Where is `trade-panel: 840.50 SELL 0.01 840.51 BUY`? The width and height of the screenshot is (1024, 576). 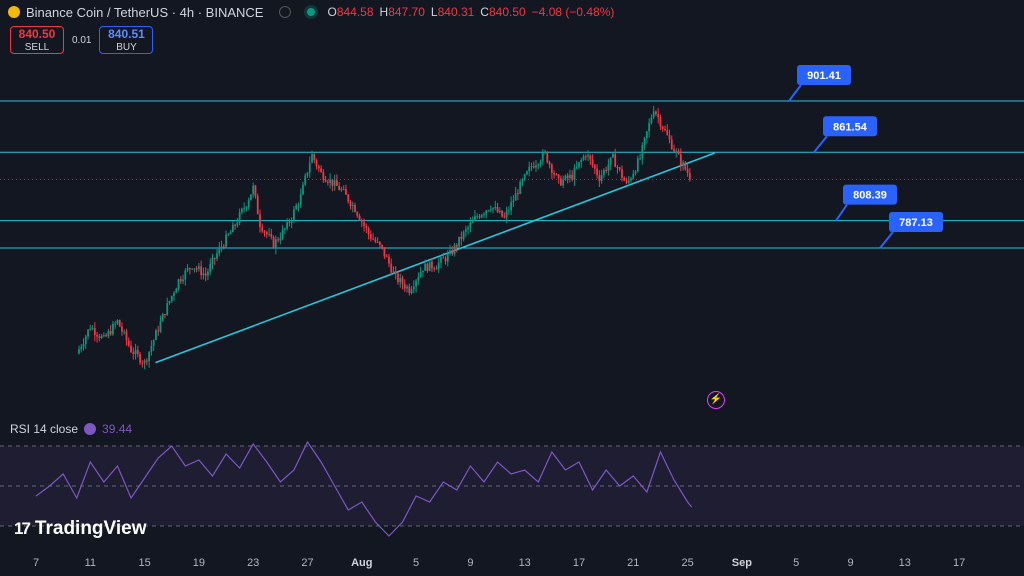
trade-panel: 840.50 SELL 0.01 840.51 BUY is located at coordinates (82, 40).